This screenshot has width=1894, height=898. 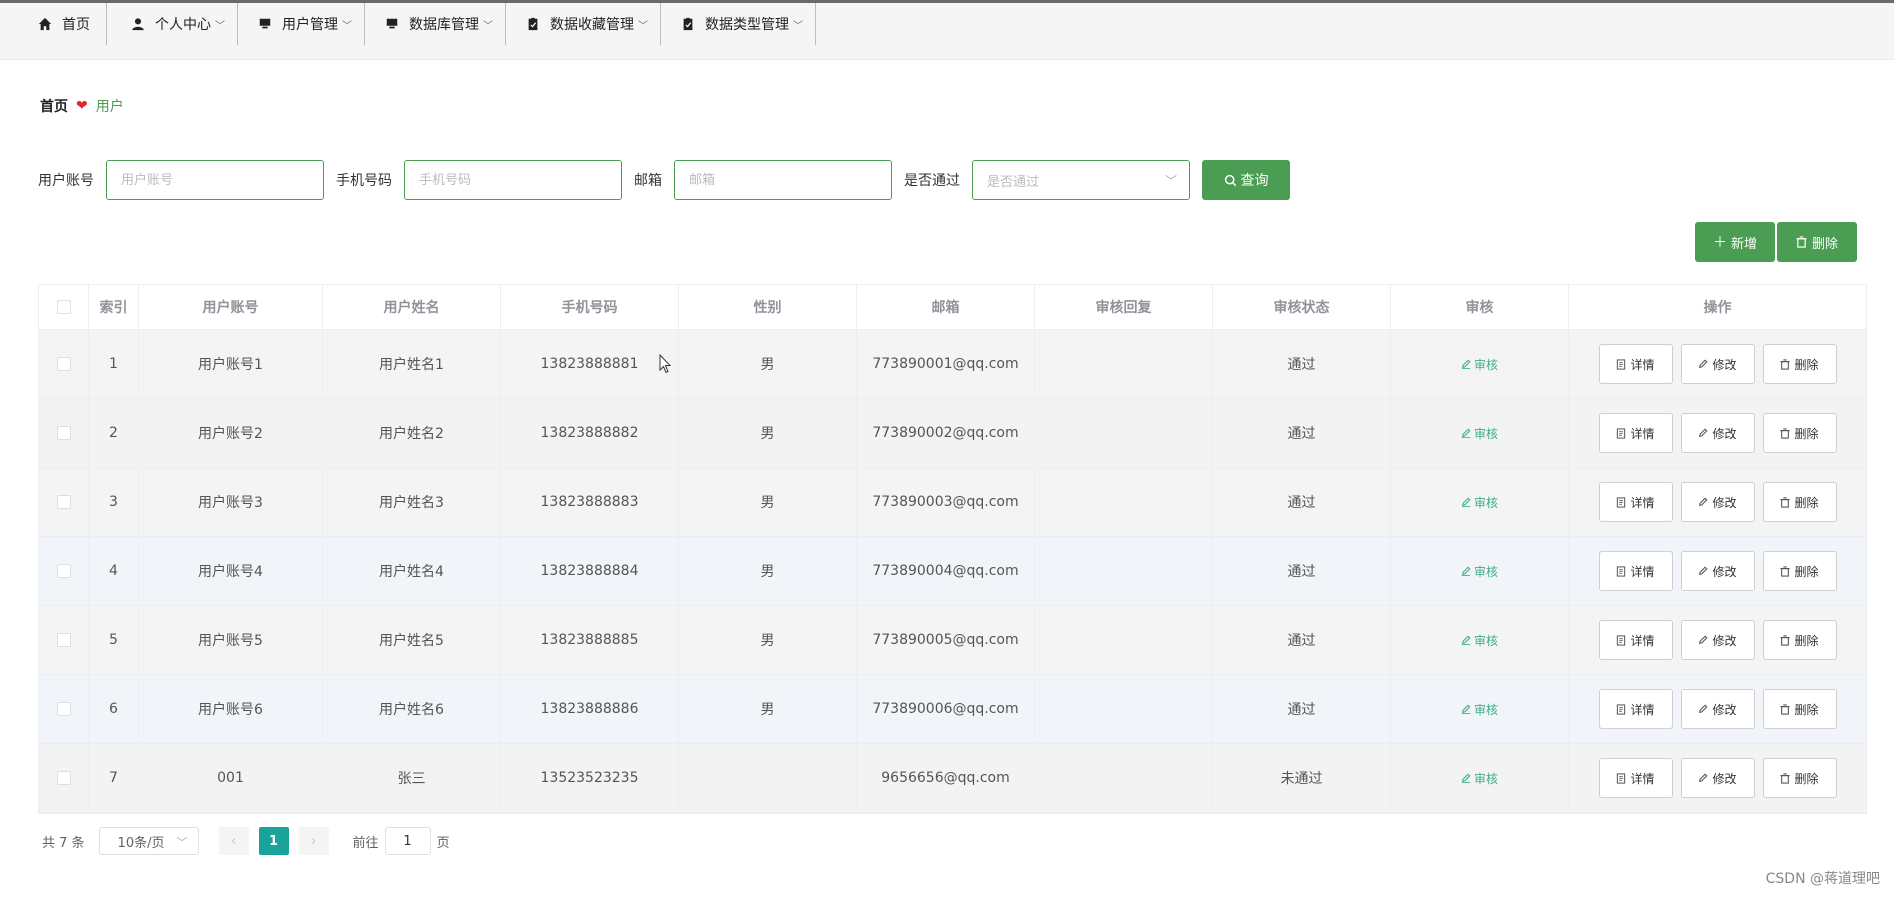 I want to click on cell-index: 3, so click(x=114, y=502).